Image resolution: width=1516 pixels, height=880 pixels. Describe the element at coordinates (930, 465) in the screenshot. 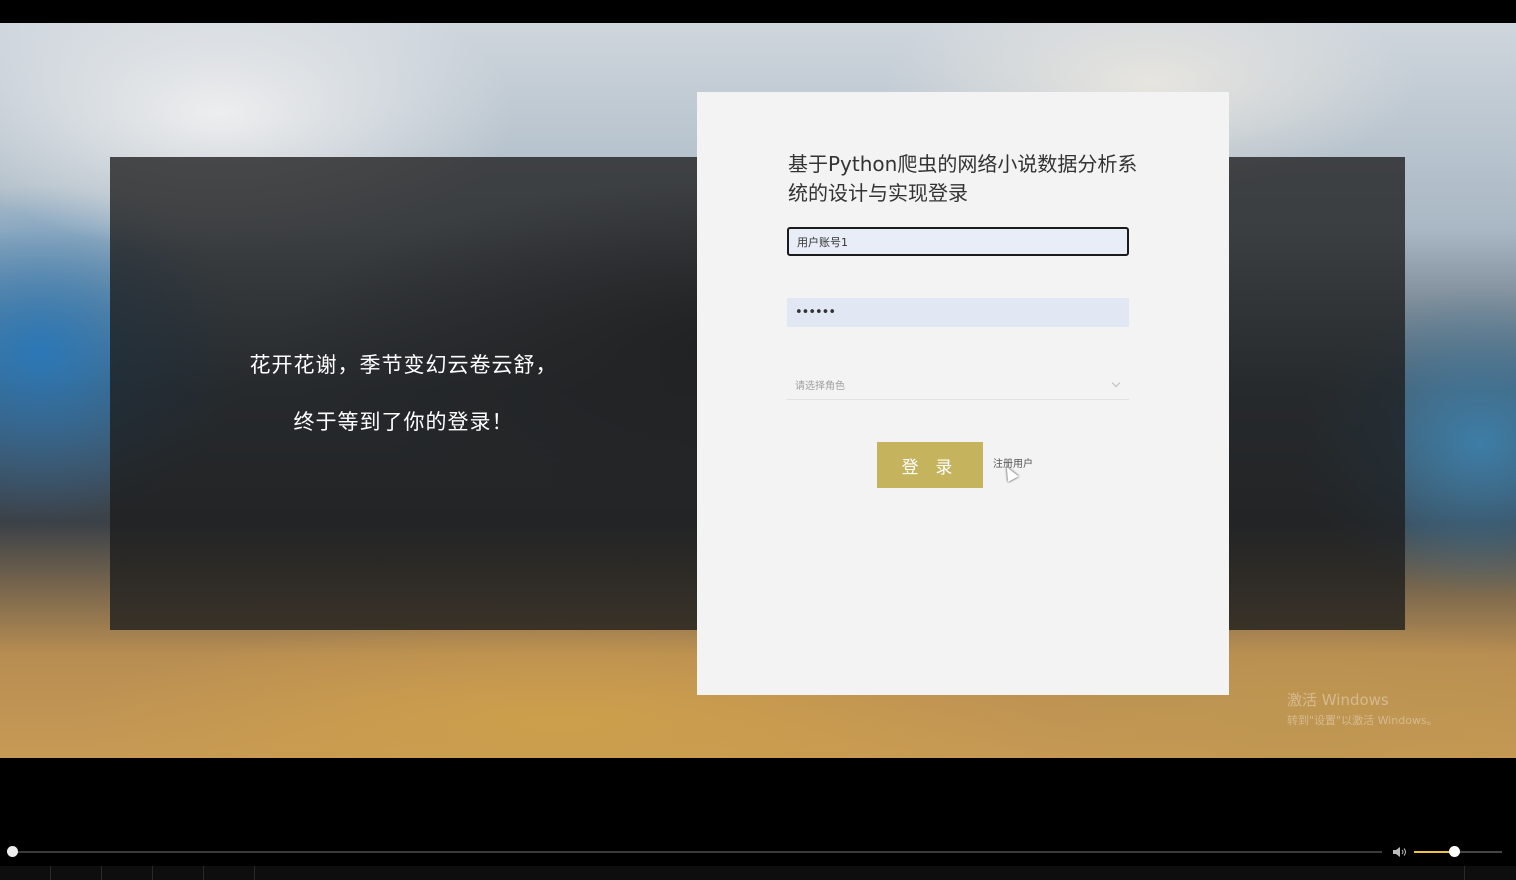

I see `login-button: 登 录` at that location.